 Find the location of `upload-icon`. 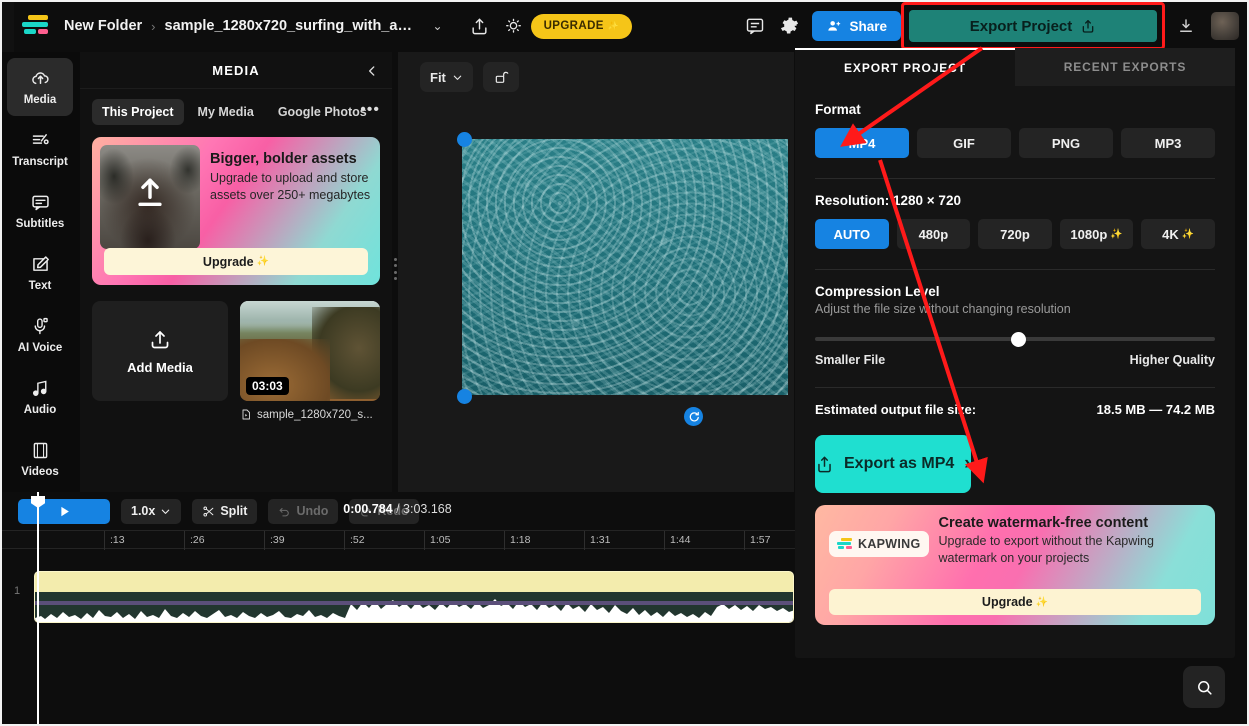

upload-icon is located at coordinates (160, 339).